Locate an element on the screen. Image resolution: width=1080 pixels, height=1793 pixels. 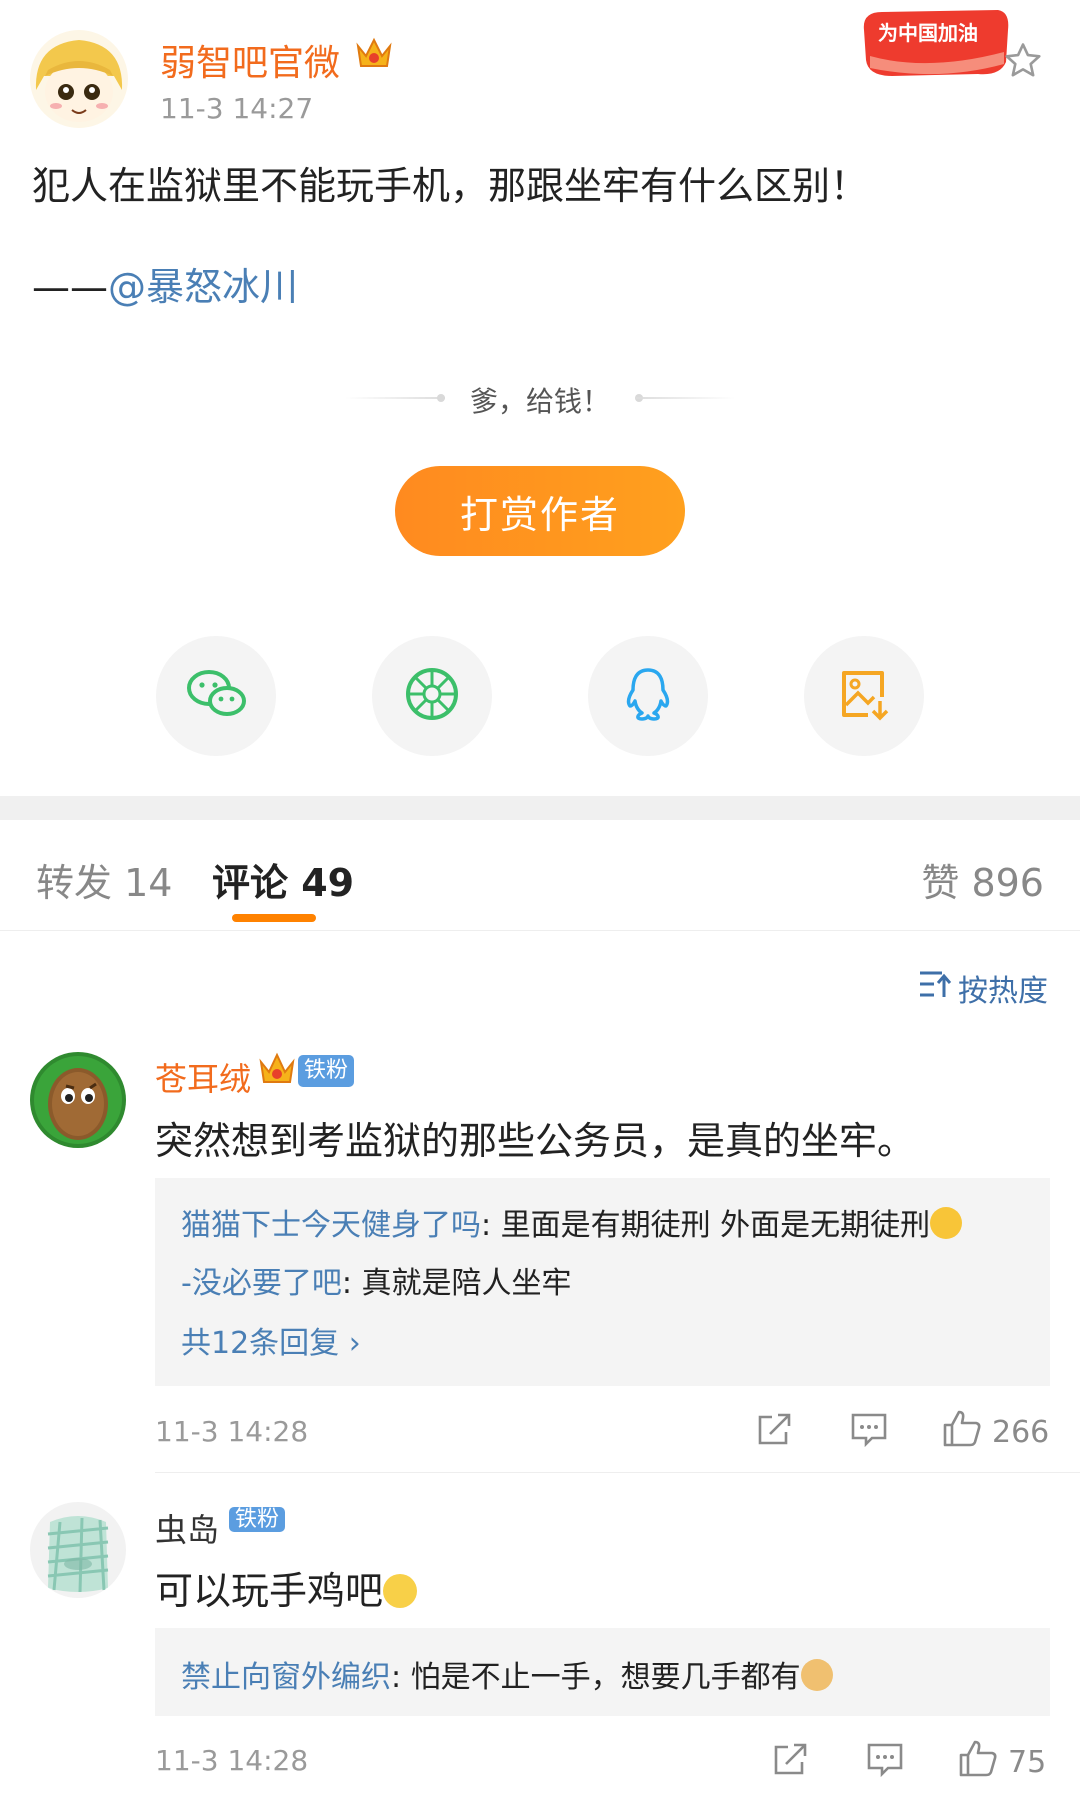
reply-item: 禁止向窗外编织: 怕是不止一手，想要几手都有 is located at coordinates (507, 1674).